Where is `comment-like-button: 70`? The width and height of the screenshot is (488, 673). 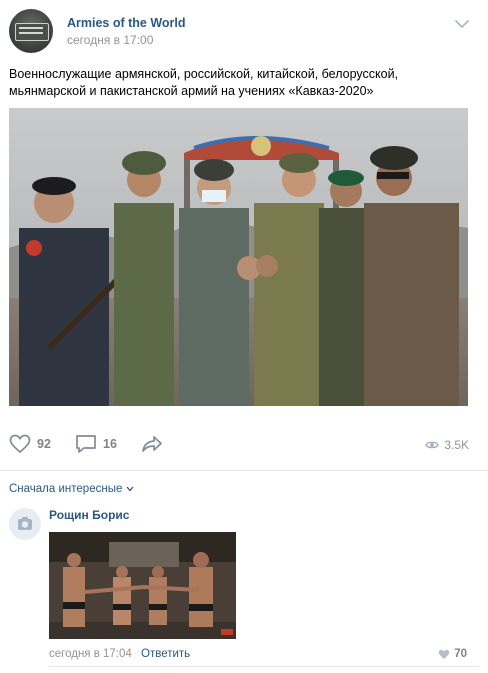 comment-like-button: 70 is located at coordinates (452, 654).